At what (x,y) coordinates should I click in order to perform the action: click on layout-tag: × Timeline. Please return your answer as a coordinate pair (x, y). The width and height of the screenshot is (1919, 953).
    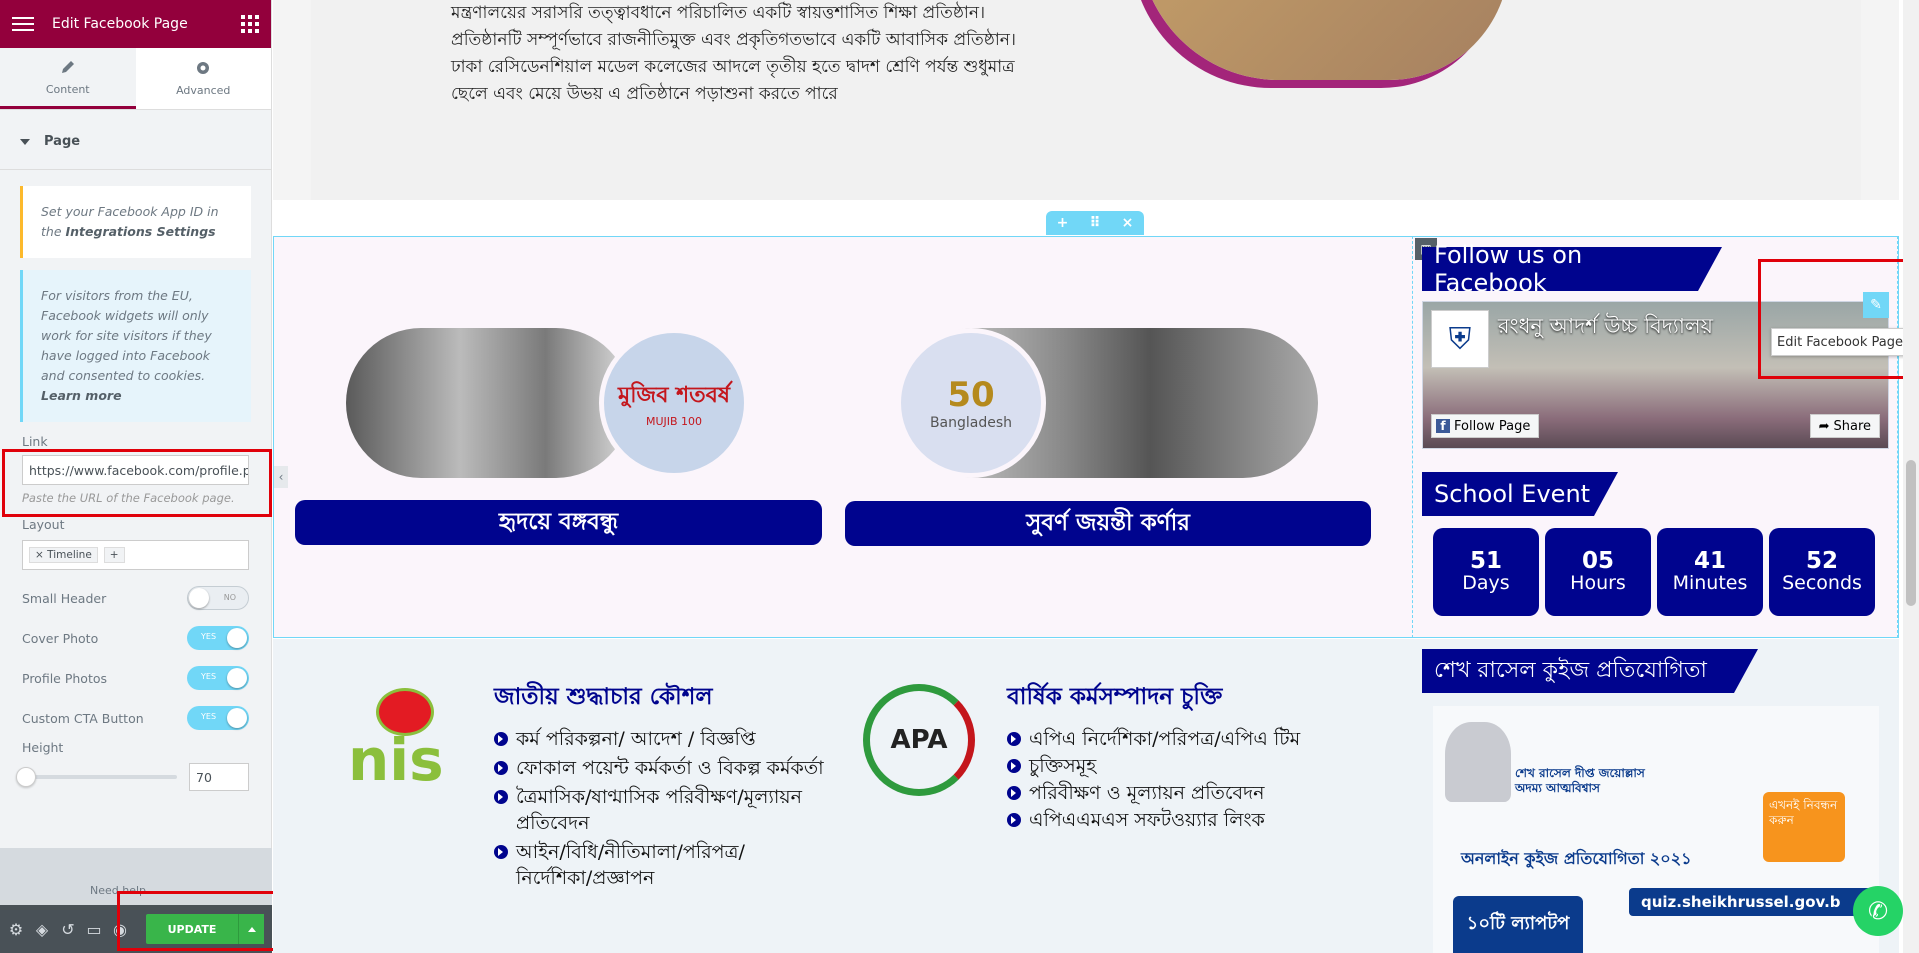
    Looking at the image, I should click on (63, 555).